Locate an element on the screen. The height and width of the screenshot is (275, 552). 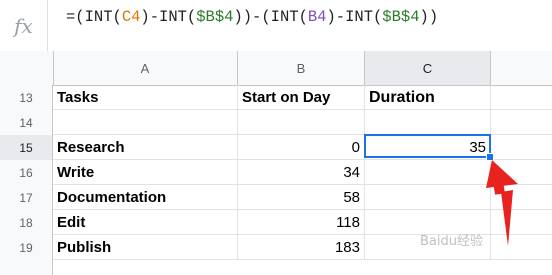
column-header-row: A B C is located at coordinates (276, 68).